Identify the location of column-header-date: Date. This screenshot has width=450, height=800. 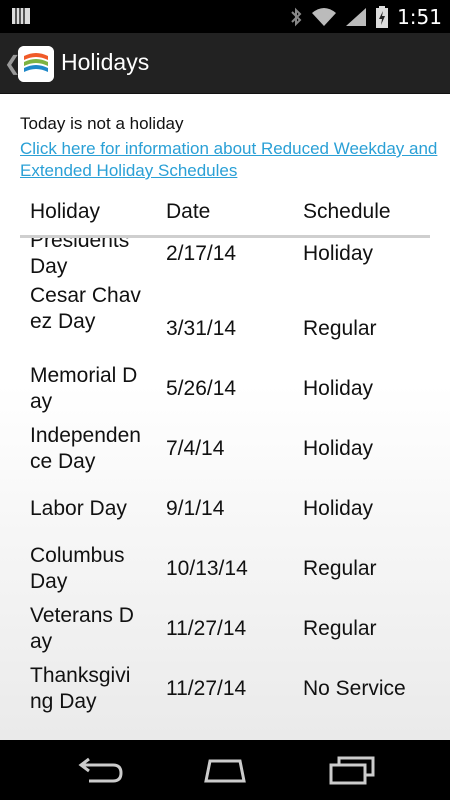
(188, 211).